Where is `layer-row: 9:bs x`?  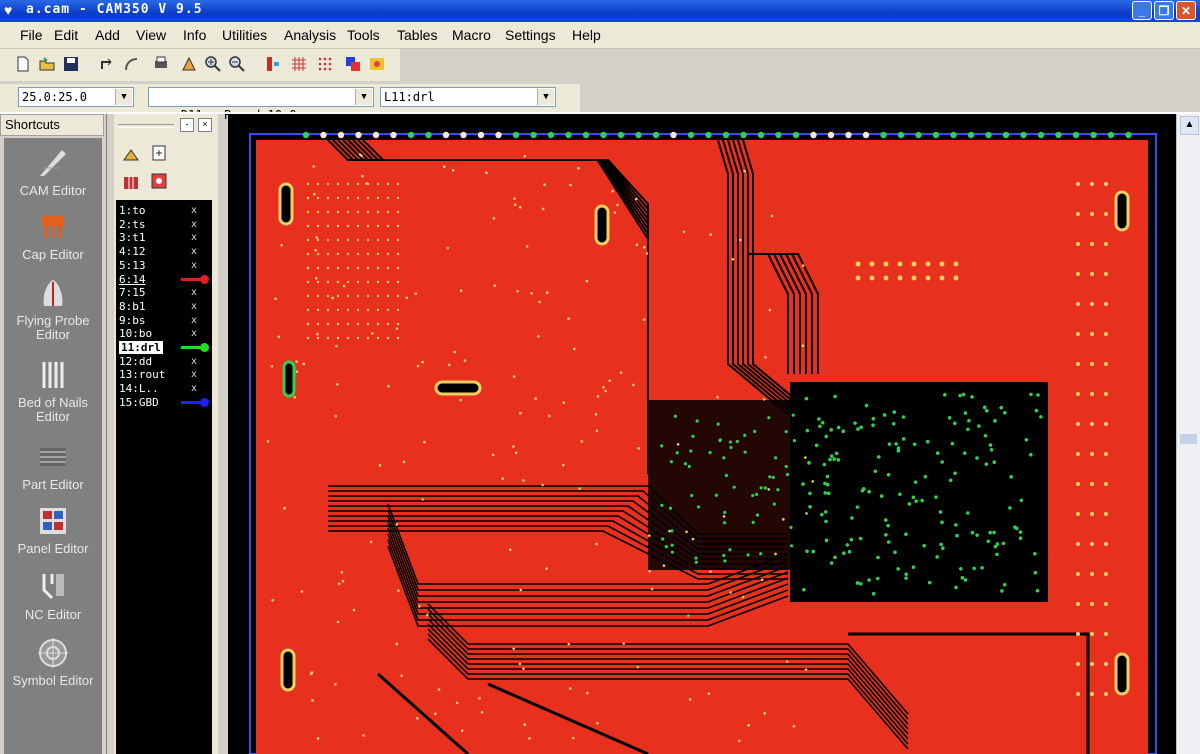 layer-row: 9:bs x is located at coordinates (164, 320).